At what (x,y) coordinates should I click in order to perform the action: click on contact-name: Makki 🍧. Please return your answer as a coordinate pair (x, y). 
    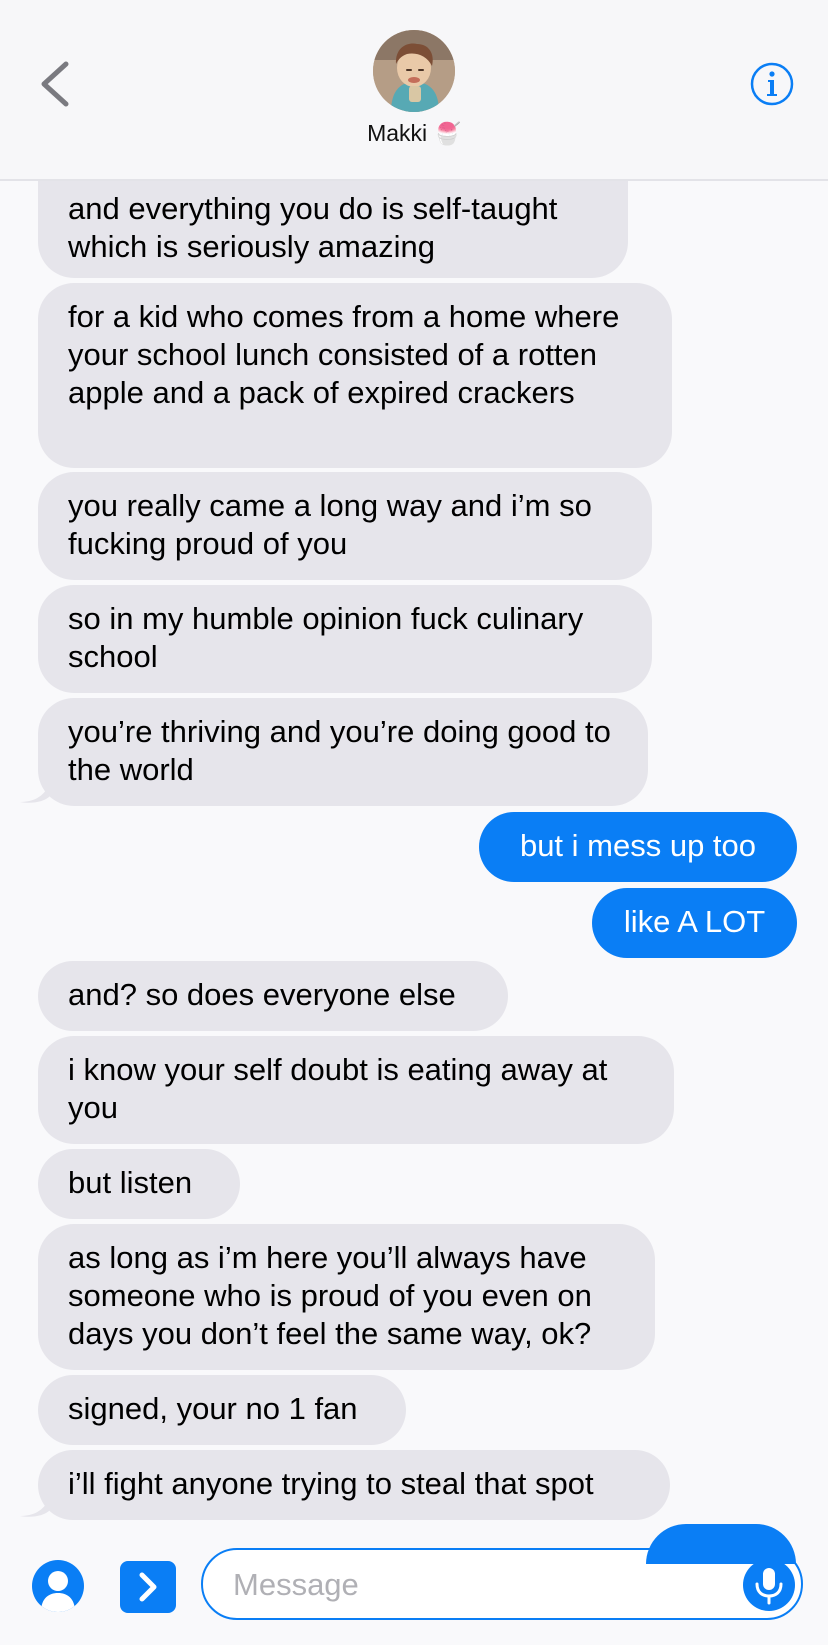
    Looking at the image, I should click on (414, 133).